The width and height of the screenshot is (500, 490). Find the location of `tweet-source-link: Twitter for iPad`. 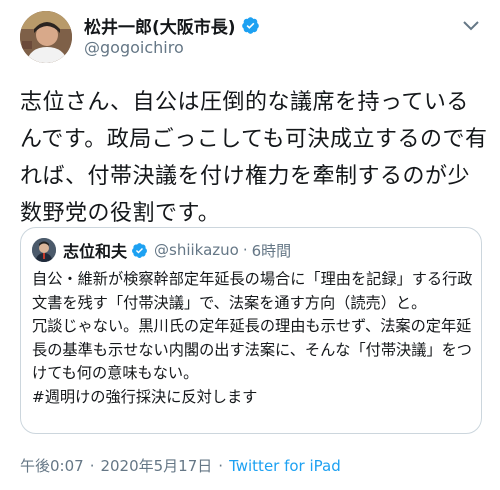

tweet-source-link: Twitter for iPad is located at coordinates (285, 466).